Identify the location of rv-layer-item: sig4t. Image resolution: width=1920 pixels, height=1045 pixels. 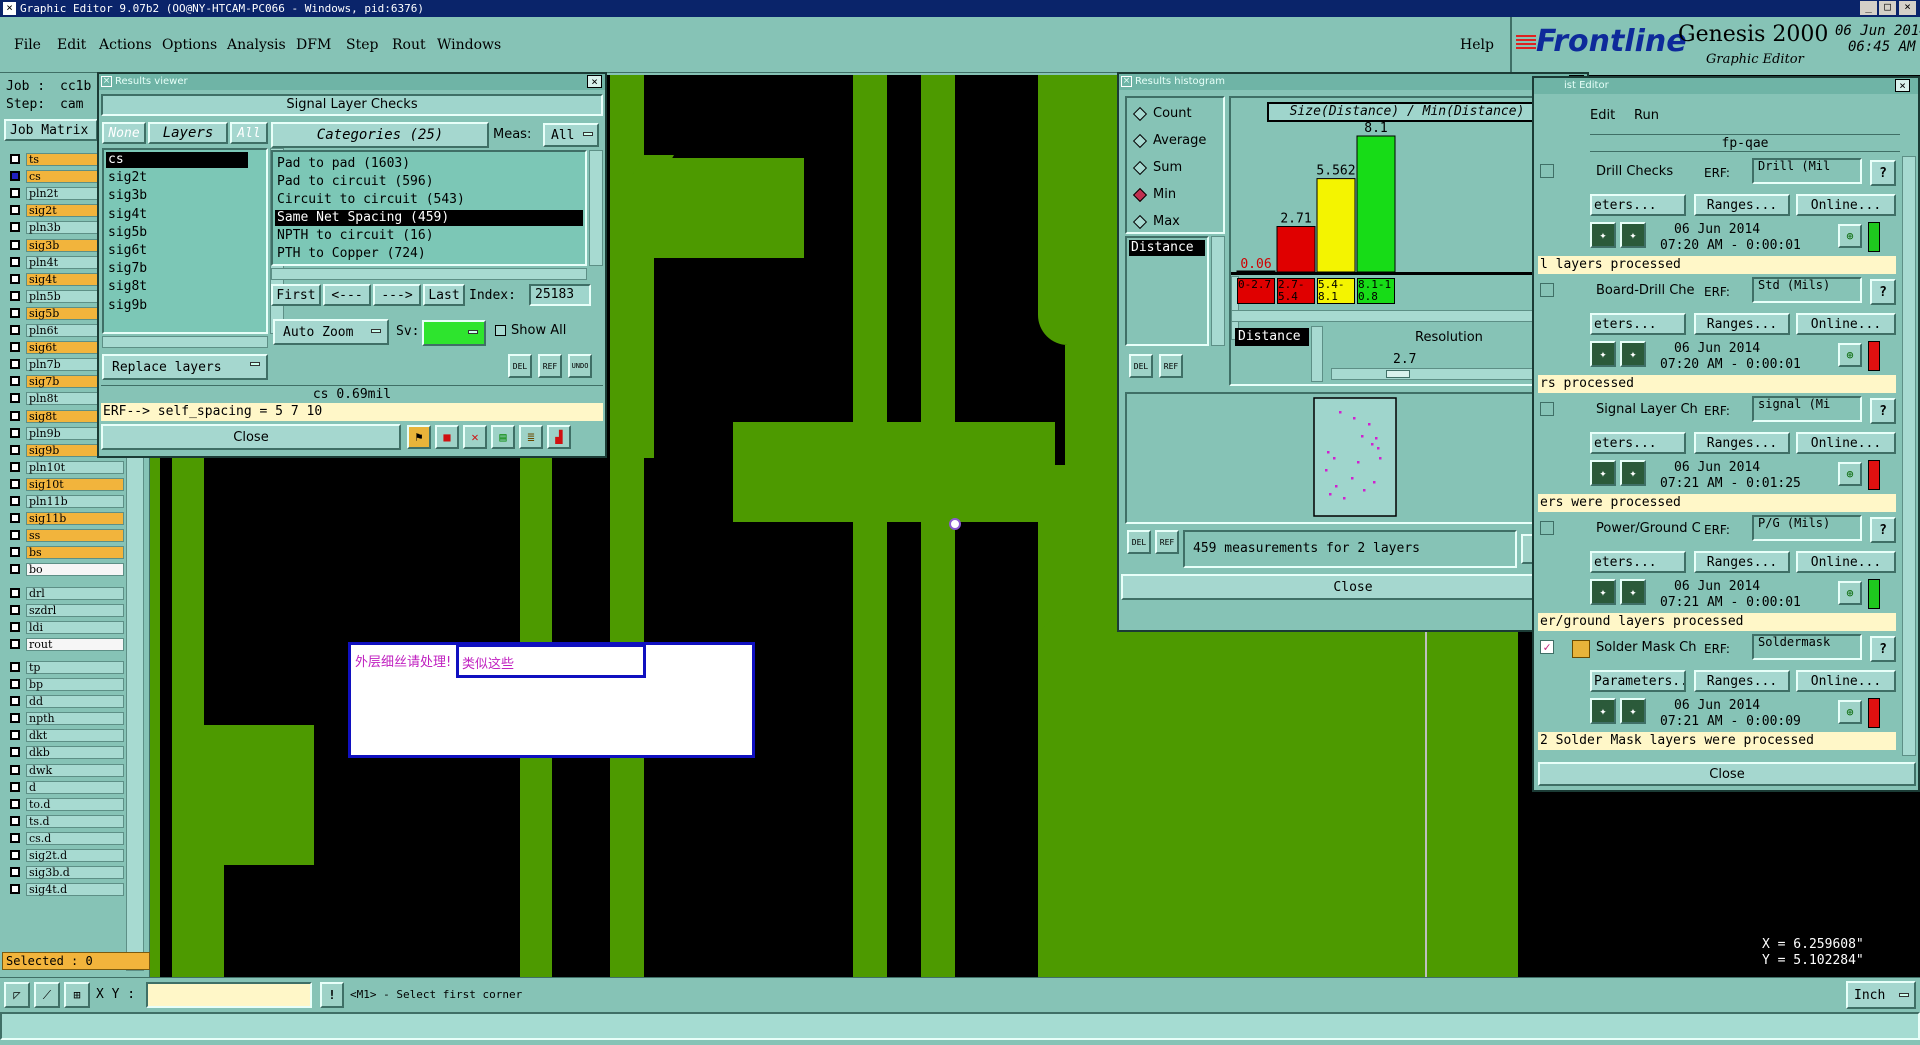
(177, 215).